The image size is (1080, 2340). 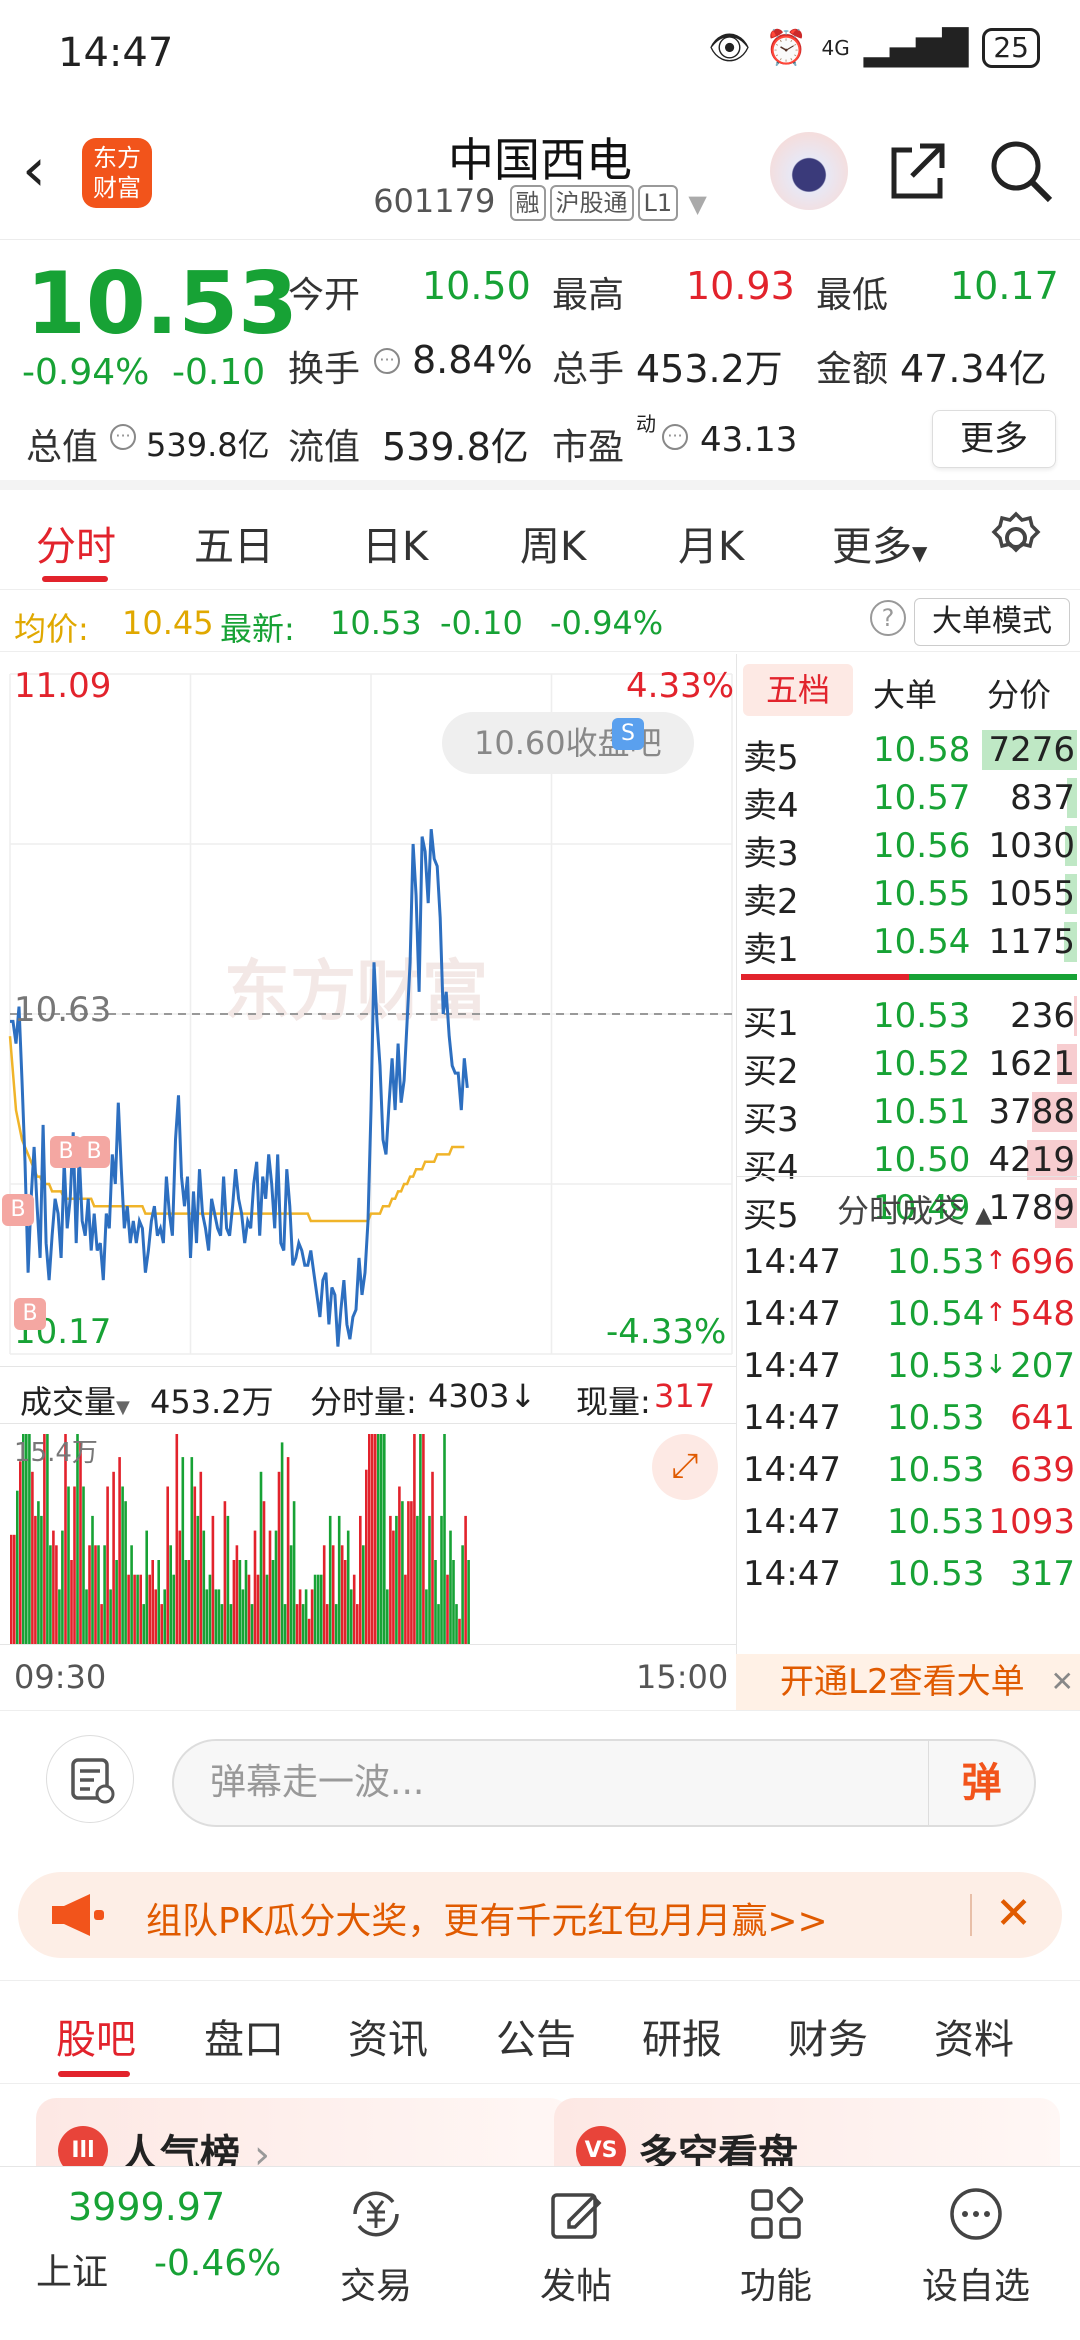 I want to click on ask-row: 卖3 10.56 1030, so click(x=908, y=848).